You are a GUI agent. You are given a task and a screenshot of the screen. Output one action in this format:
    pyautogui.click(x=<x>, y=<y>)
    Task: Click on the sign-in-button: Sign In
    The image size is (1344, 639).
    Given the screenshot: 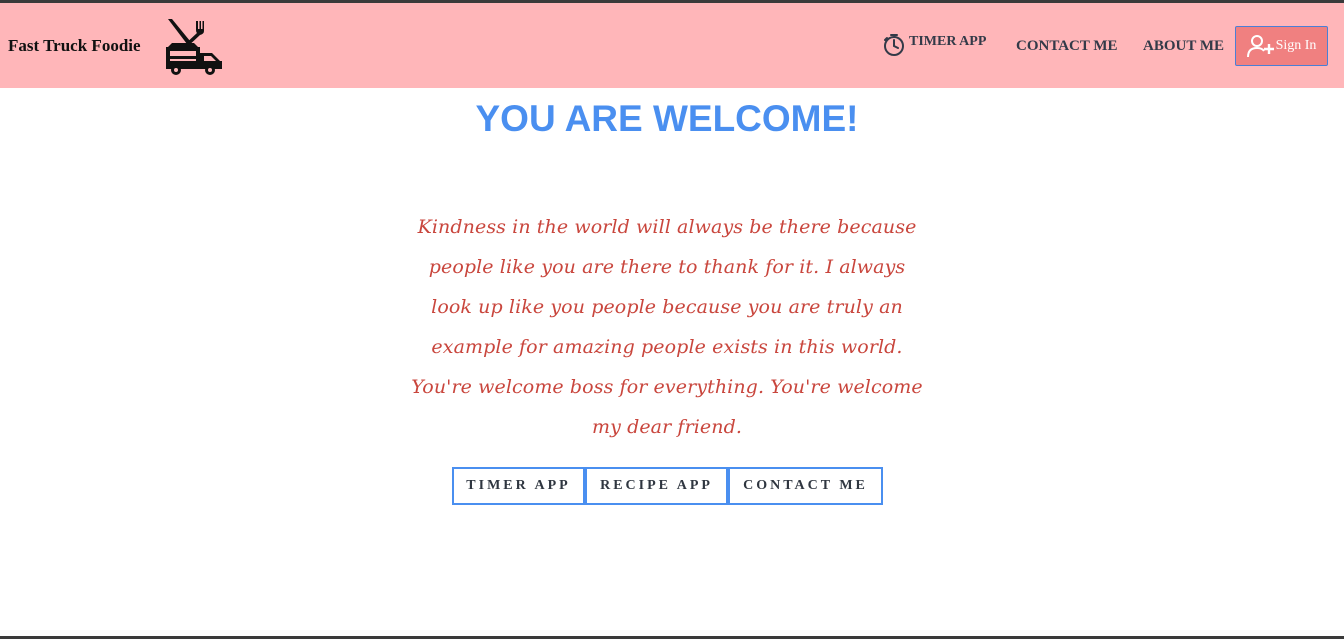 What is the action you would take?
    pyautogui.click(x=1281, y=46)
    